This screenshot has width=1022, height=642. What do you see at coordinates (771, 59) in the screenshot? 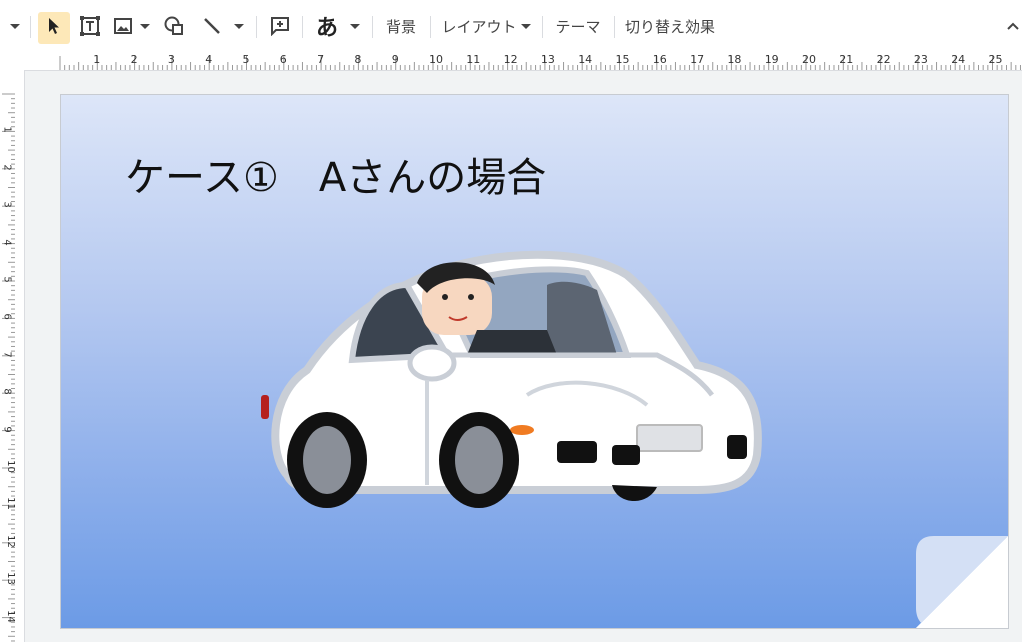
I see `ruler-number: 19` at bounding box center [771, 59].